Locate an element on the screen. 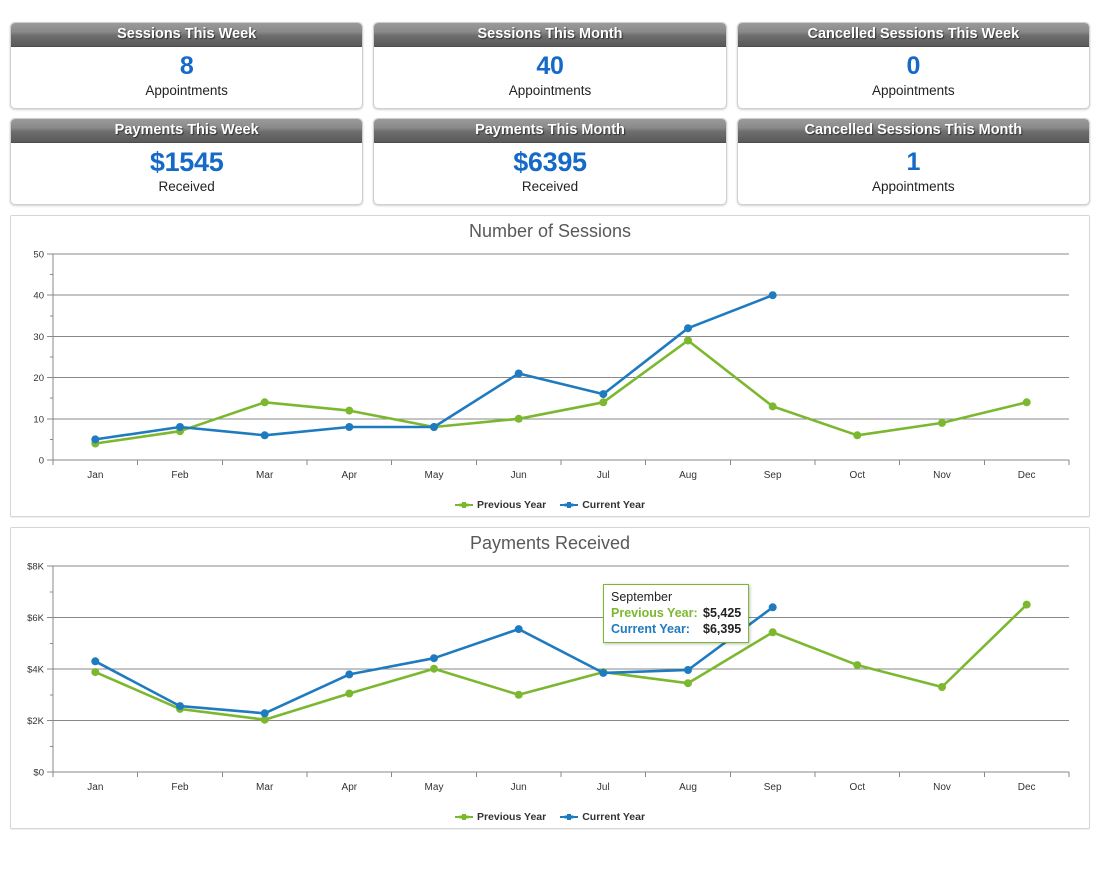  svg-text: 40 is located at coordinates (38, 296).